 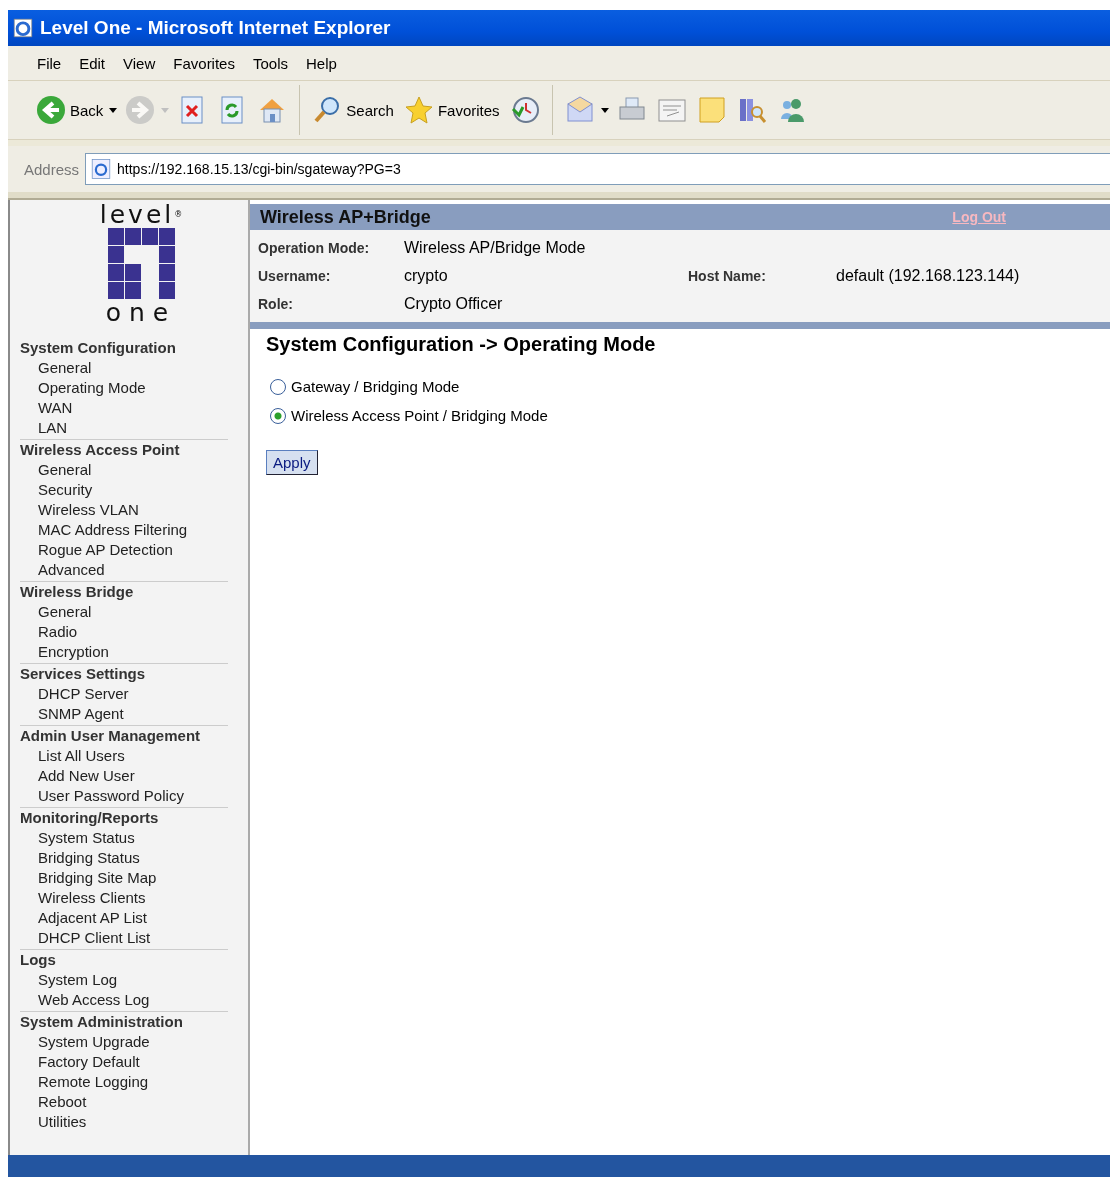 What do you see at coordinates (124, 388) in the screenshot?
I see `nav-link: Operating Mode` at bounding box center [124, 388].